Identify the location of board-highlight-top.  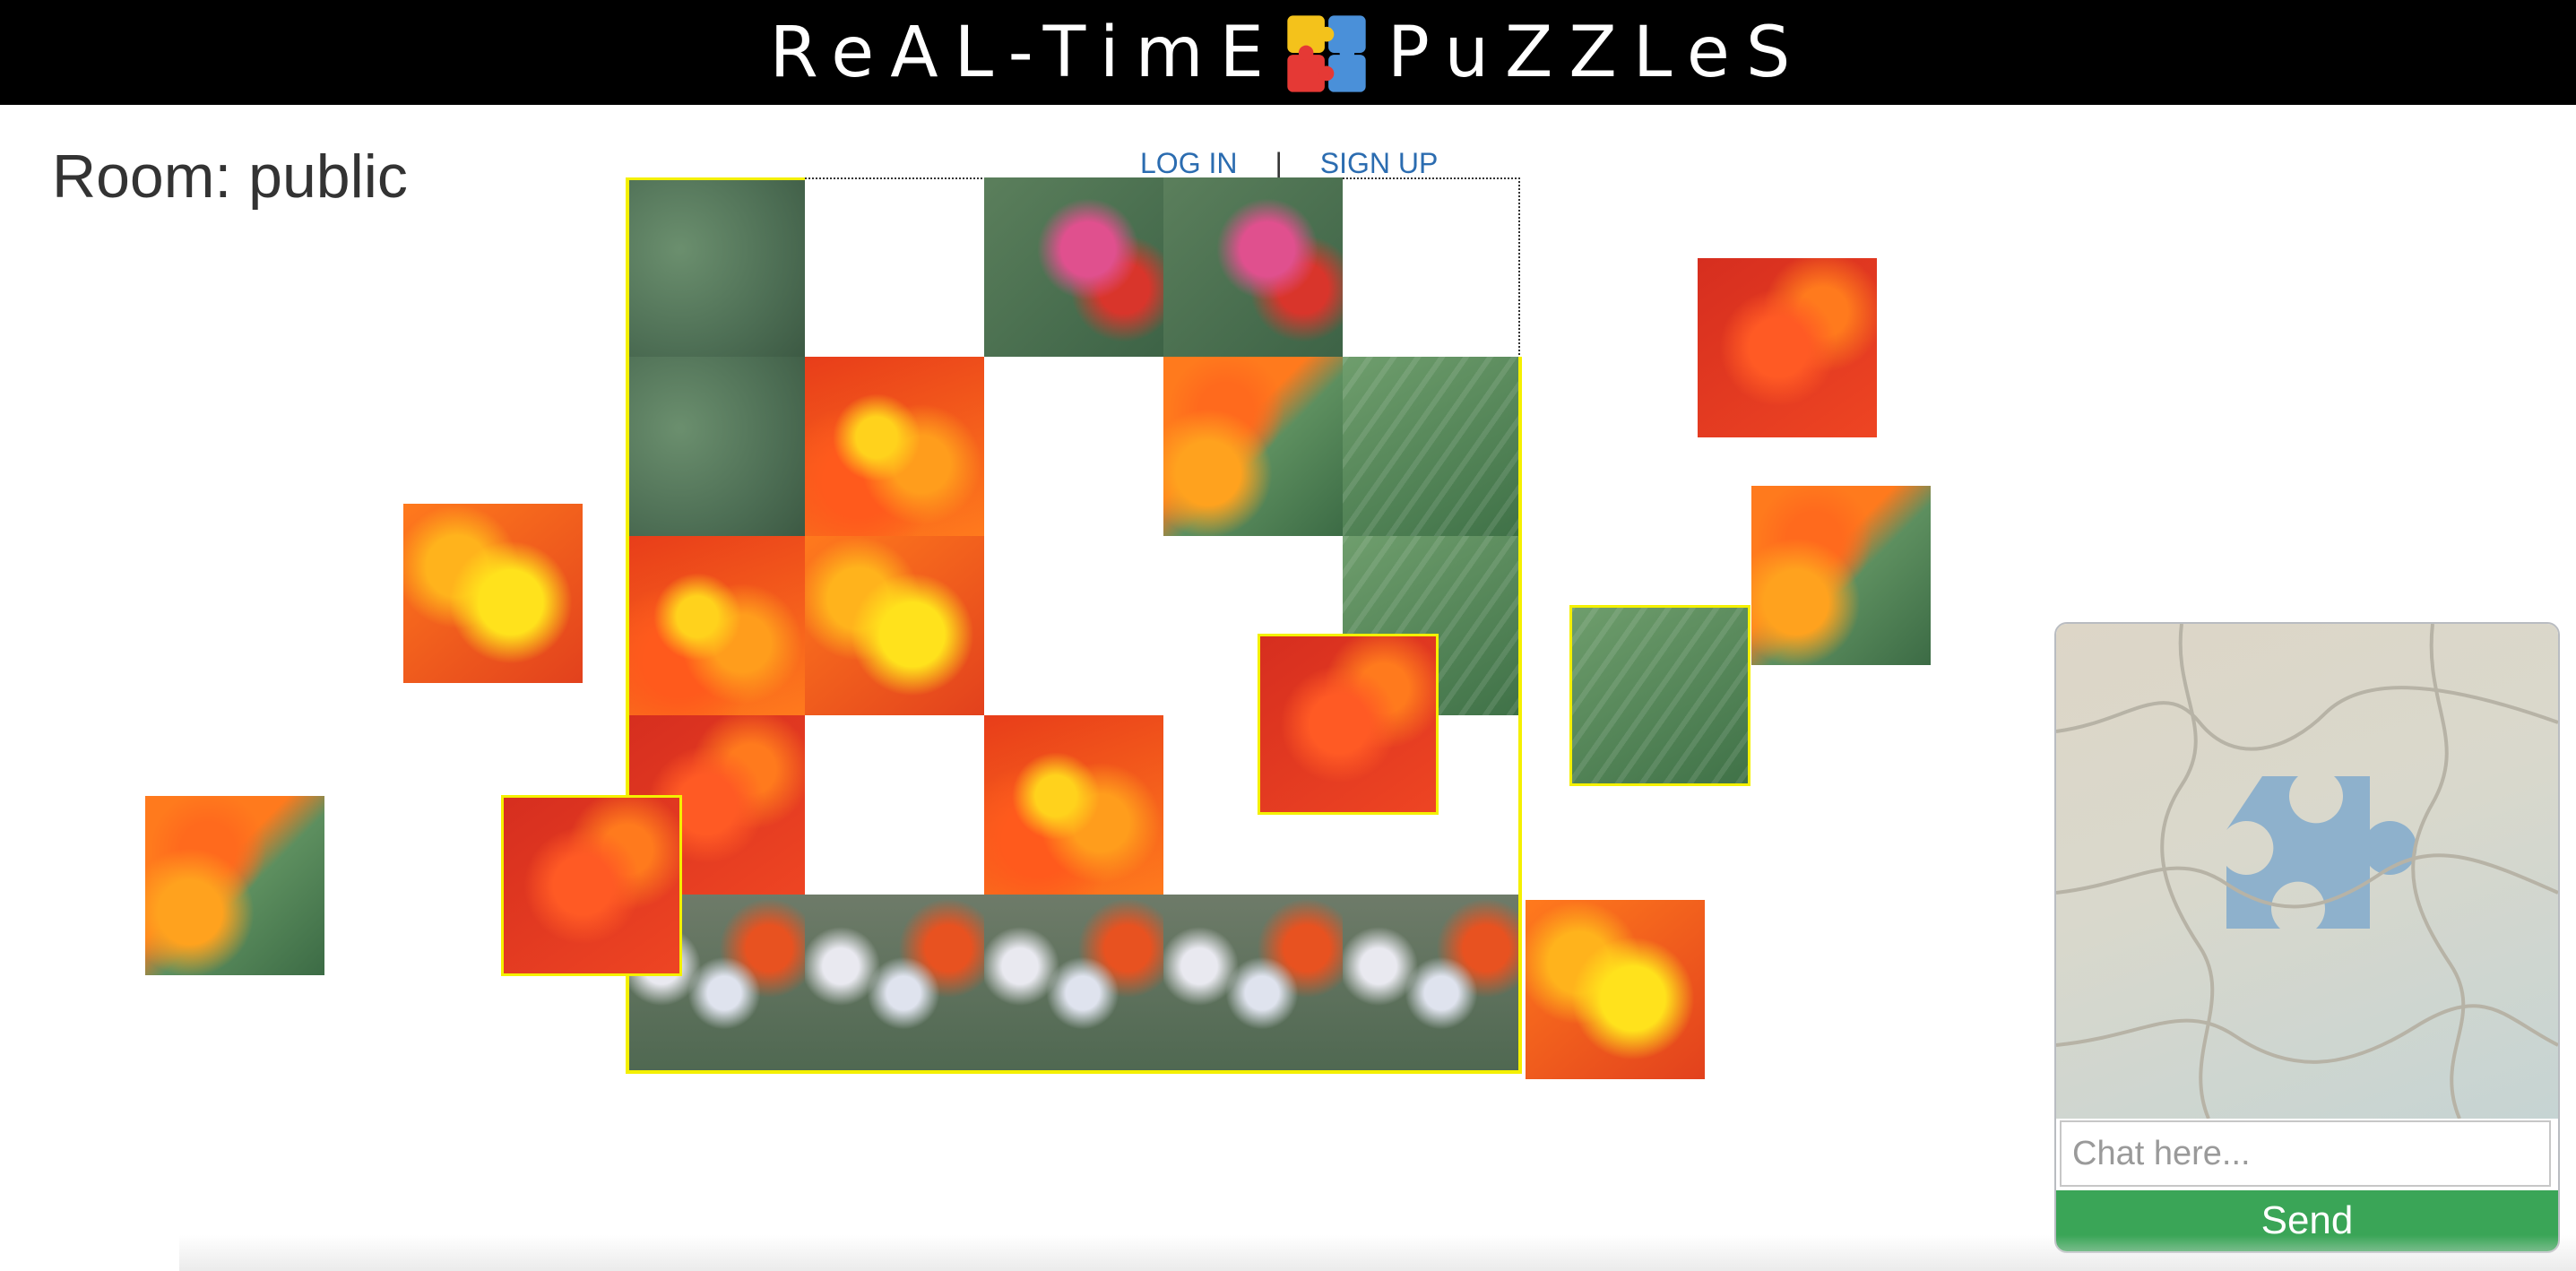
(715, 179).